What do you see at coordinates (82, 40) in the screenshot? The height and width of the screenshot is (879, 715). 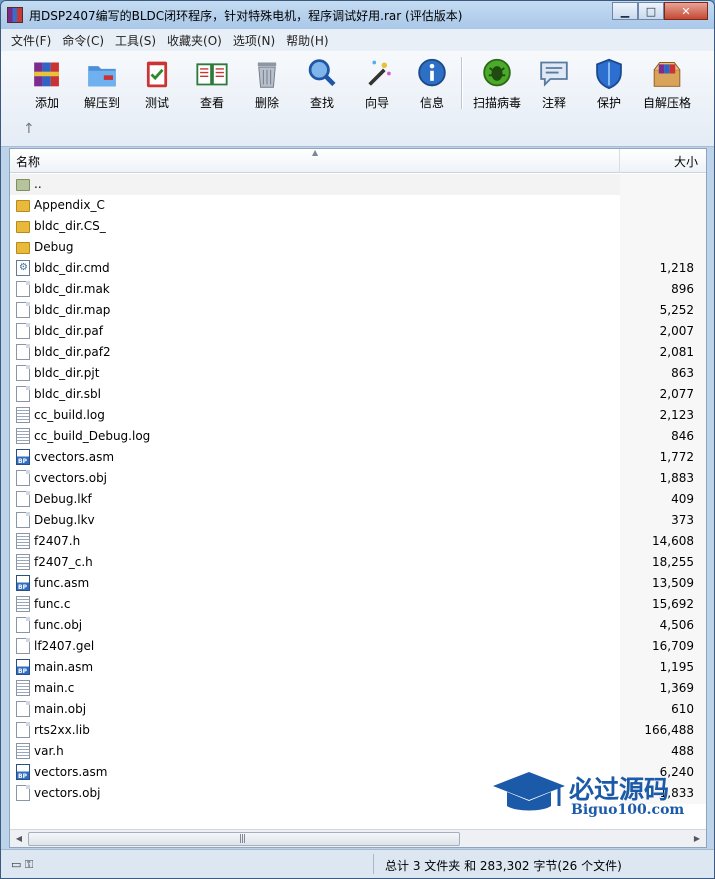 I see `menu-commands: 命令(C)` at bounding box center [82, 40].